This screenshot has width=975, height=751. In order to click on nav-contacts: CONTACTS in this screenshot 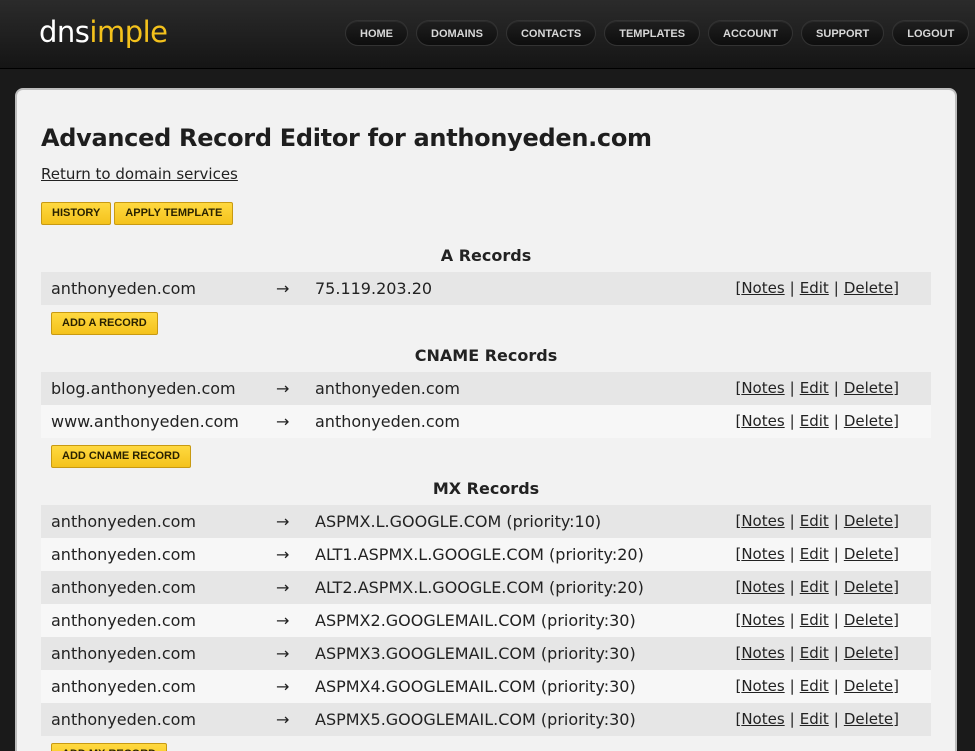, I will do `click(551, 33)`.